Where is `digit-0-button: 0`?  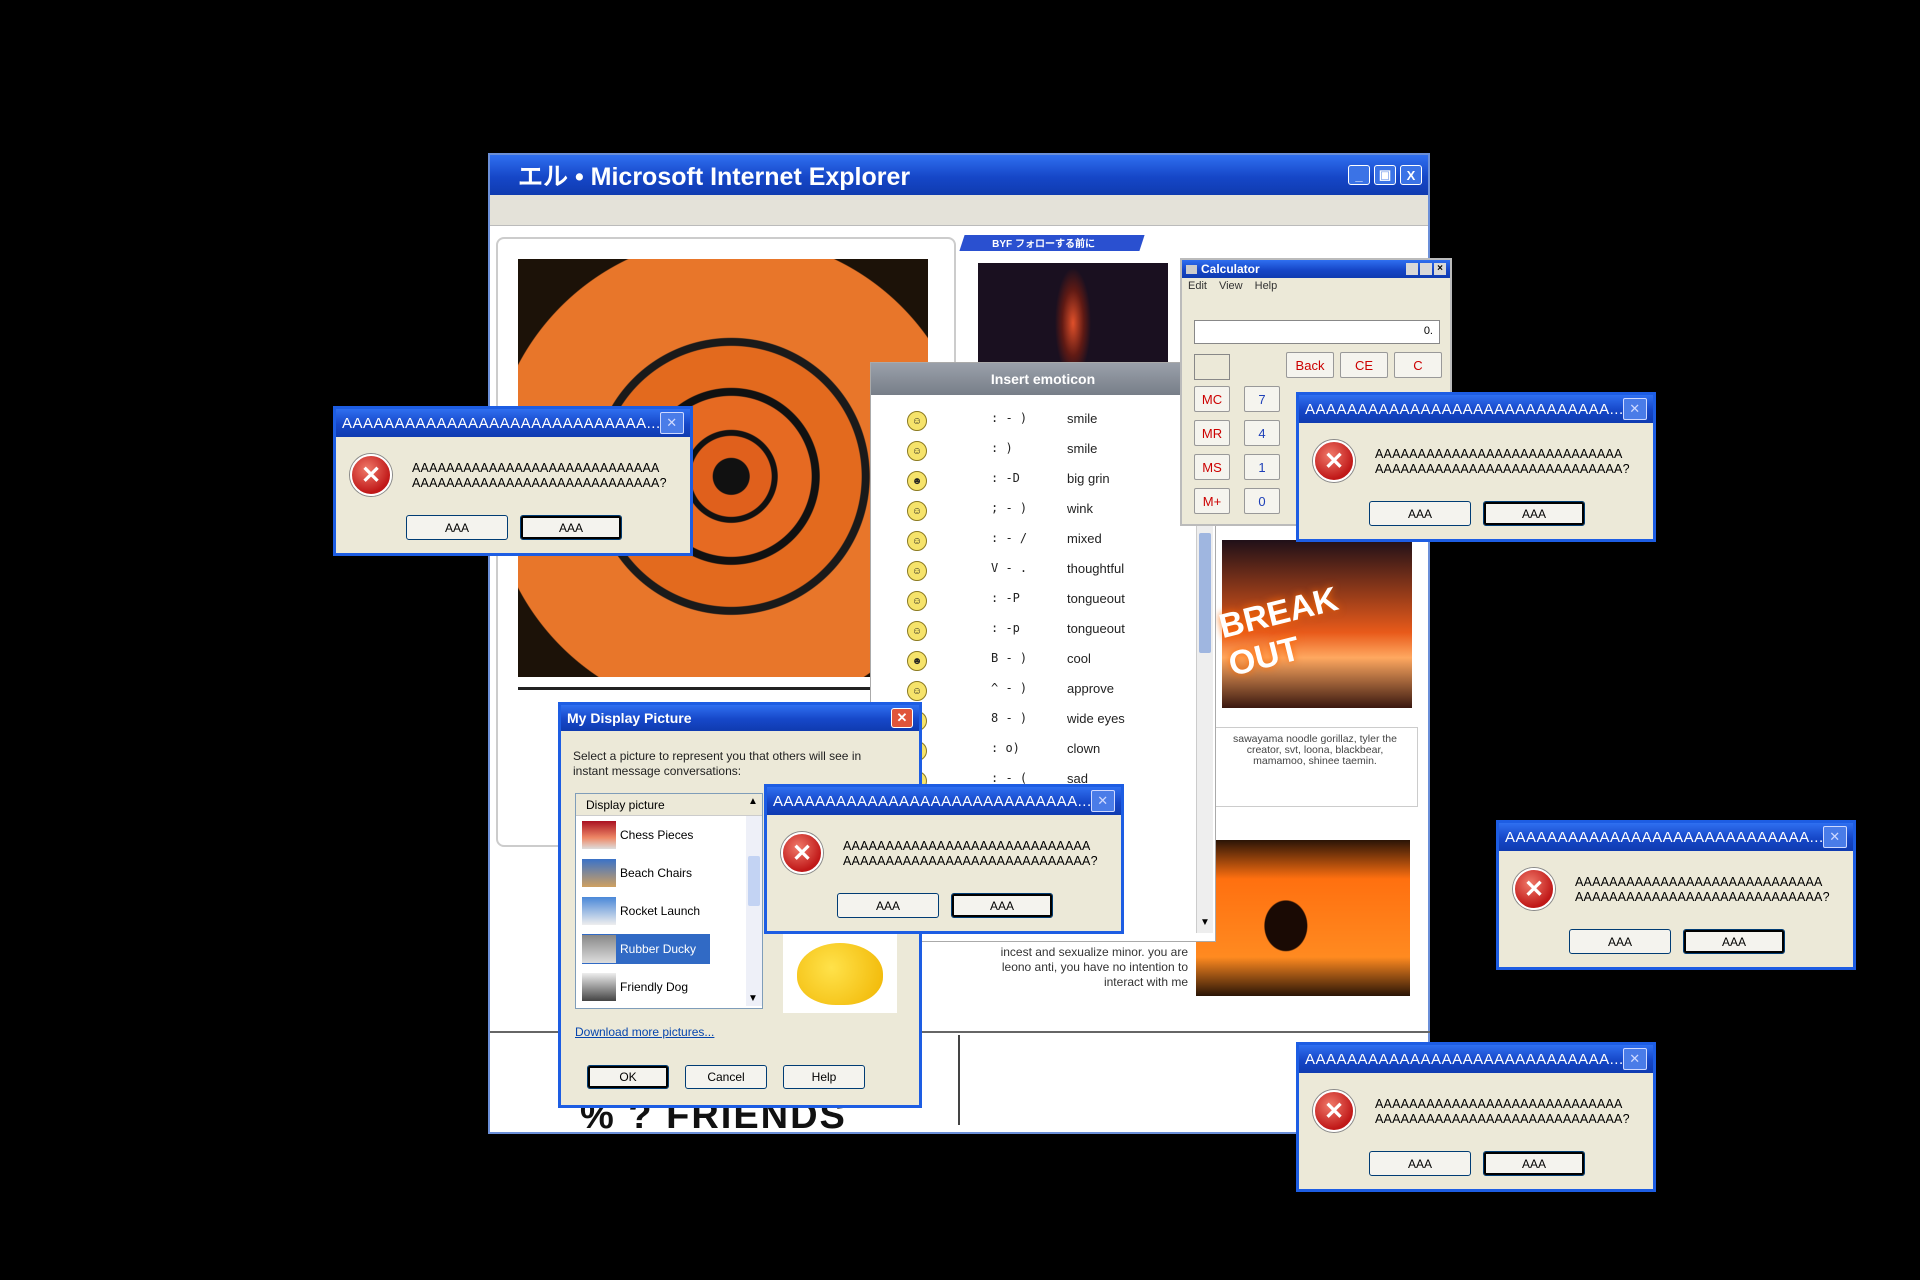 digit-0-button: 0 is located at coordinates (1262, 501).